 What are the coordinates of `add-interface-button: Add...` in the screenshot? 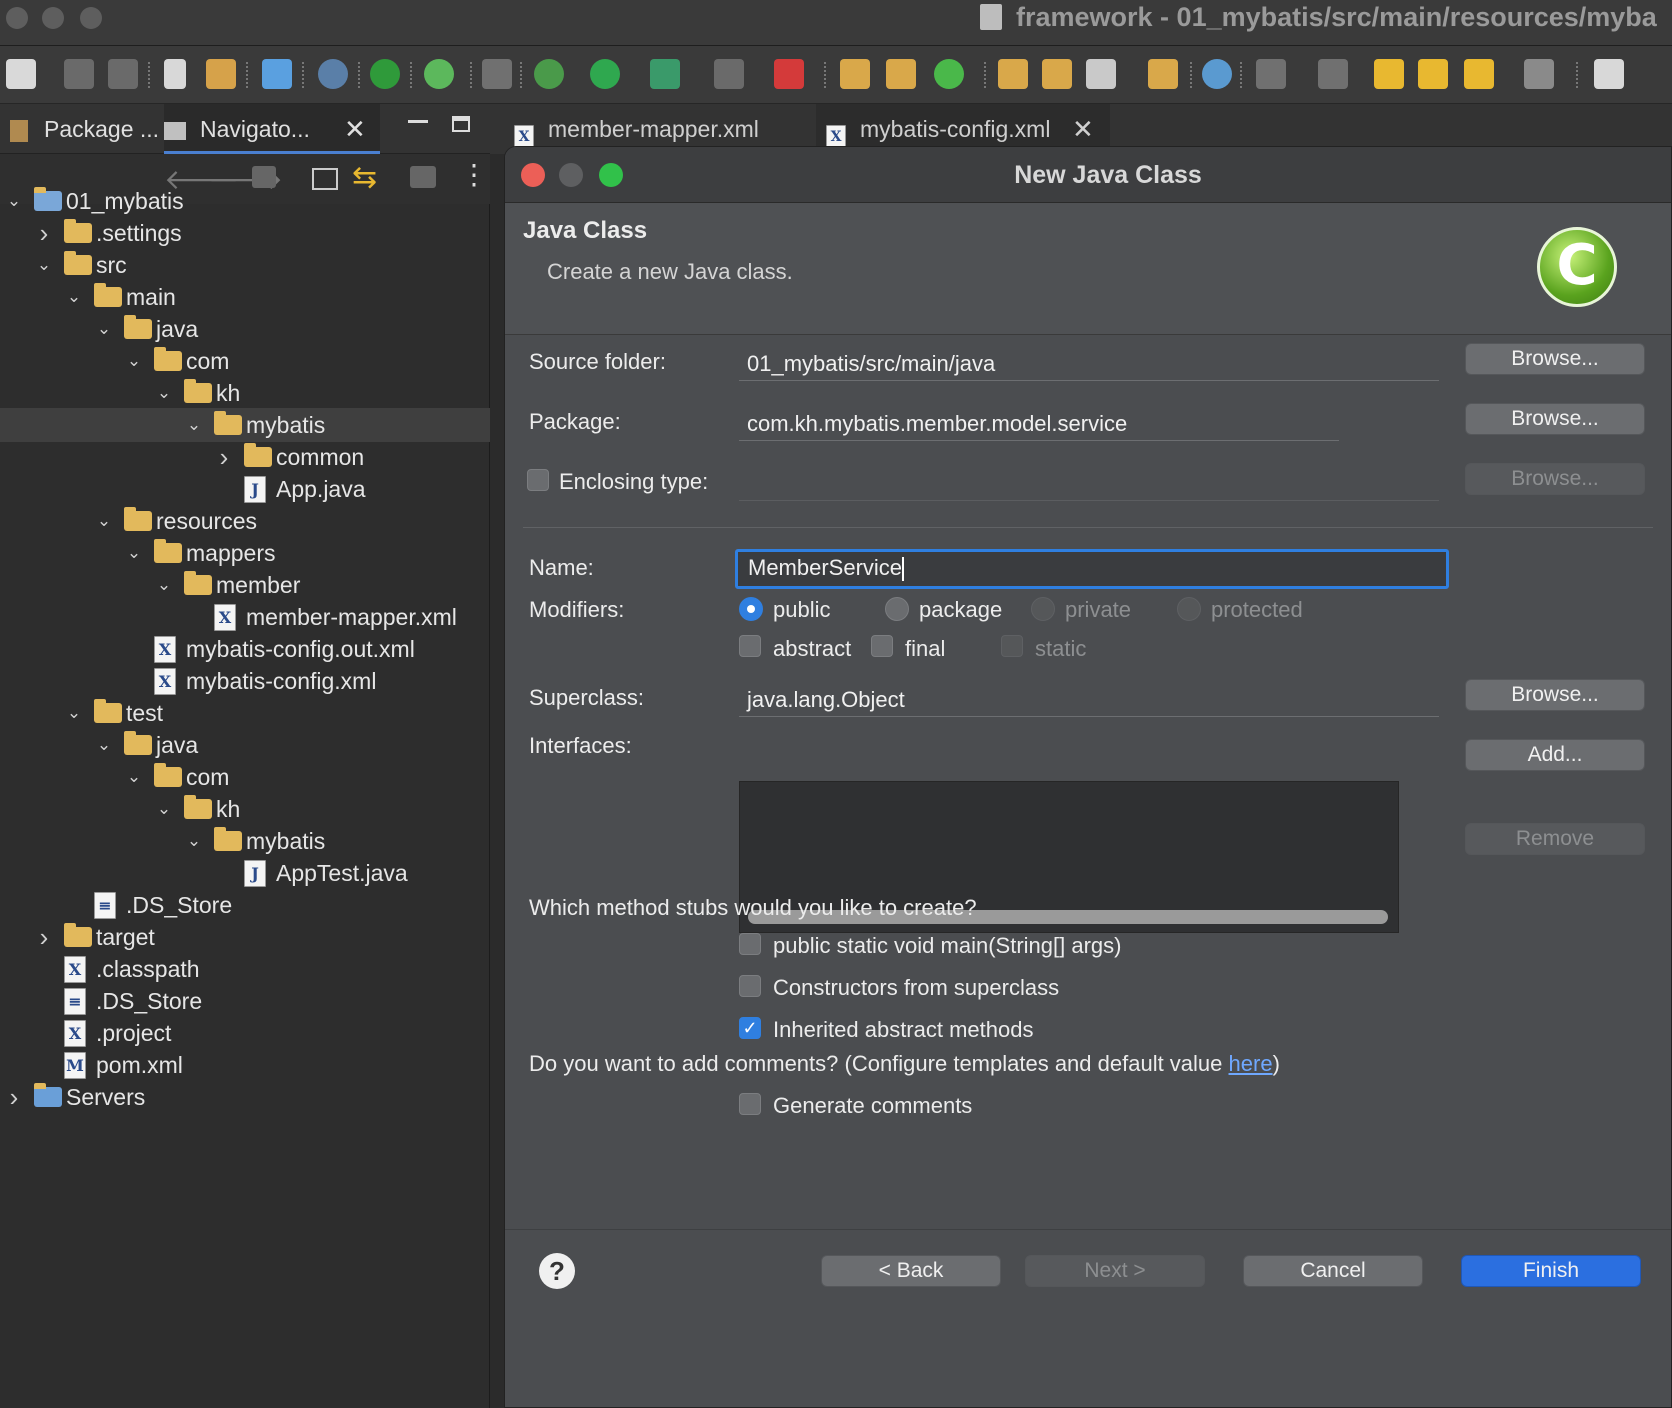 It's located at (1555, 755).